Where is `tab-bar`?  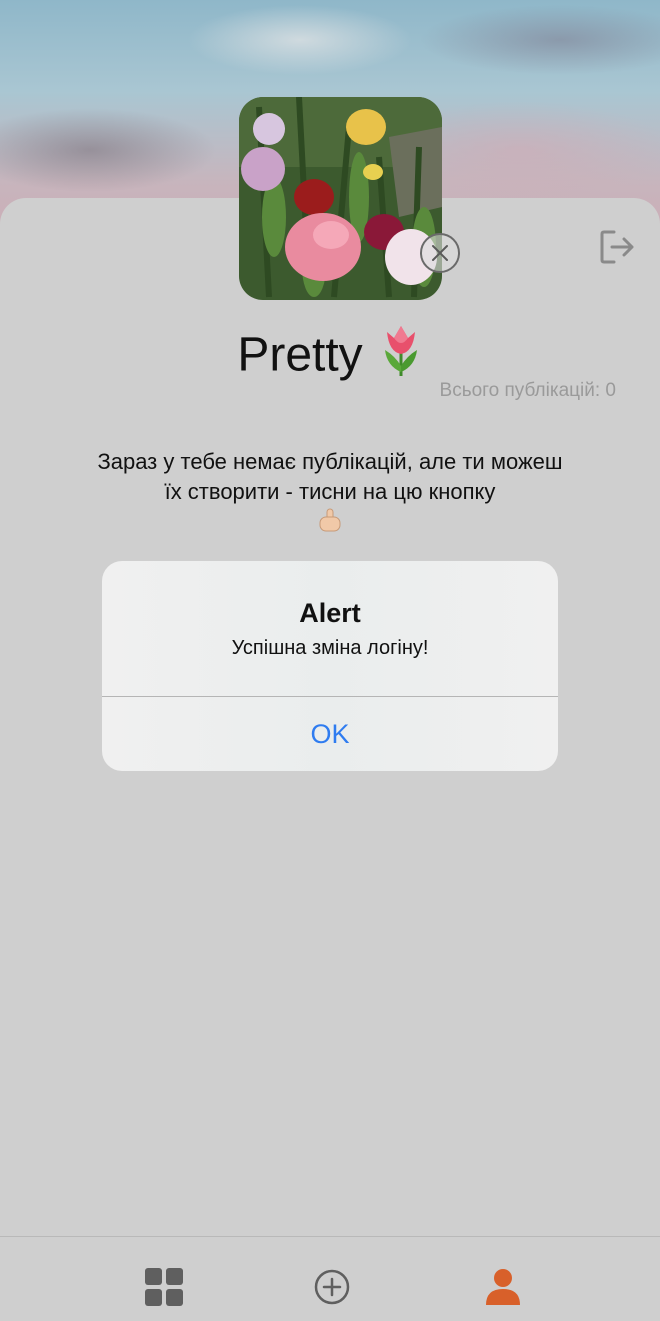 tab-bar is located at coordinates (330, 1278).